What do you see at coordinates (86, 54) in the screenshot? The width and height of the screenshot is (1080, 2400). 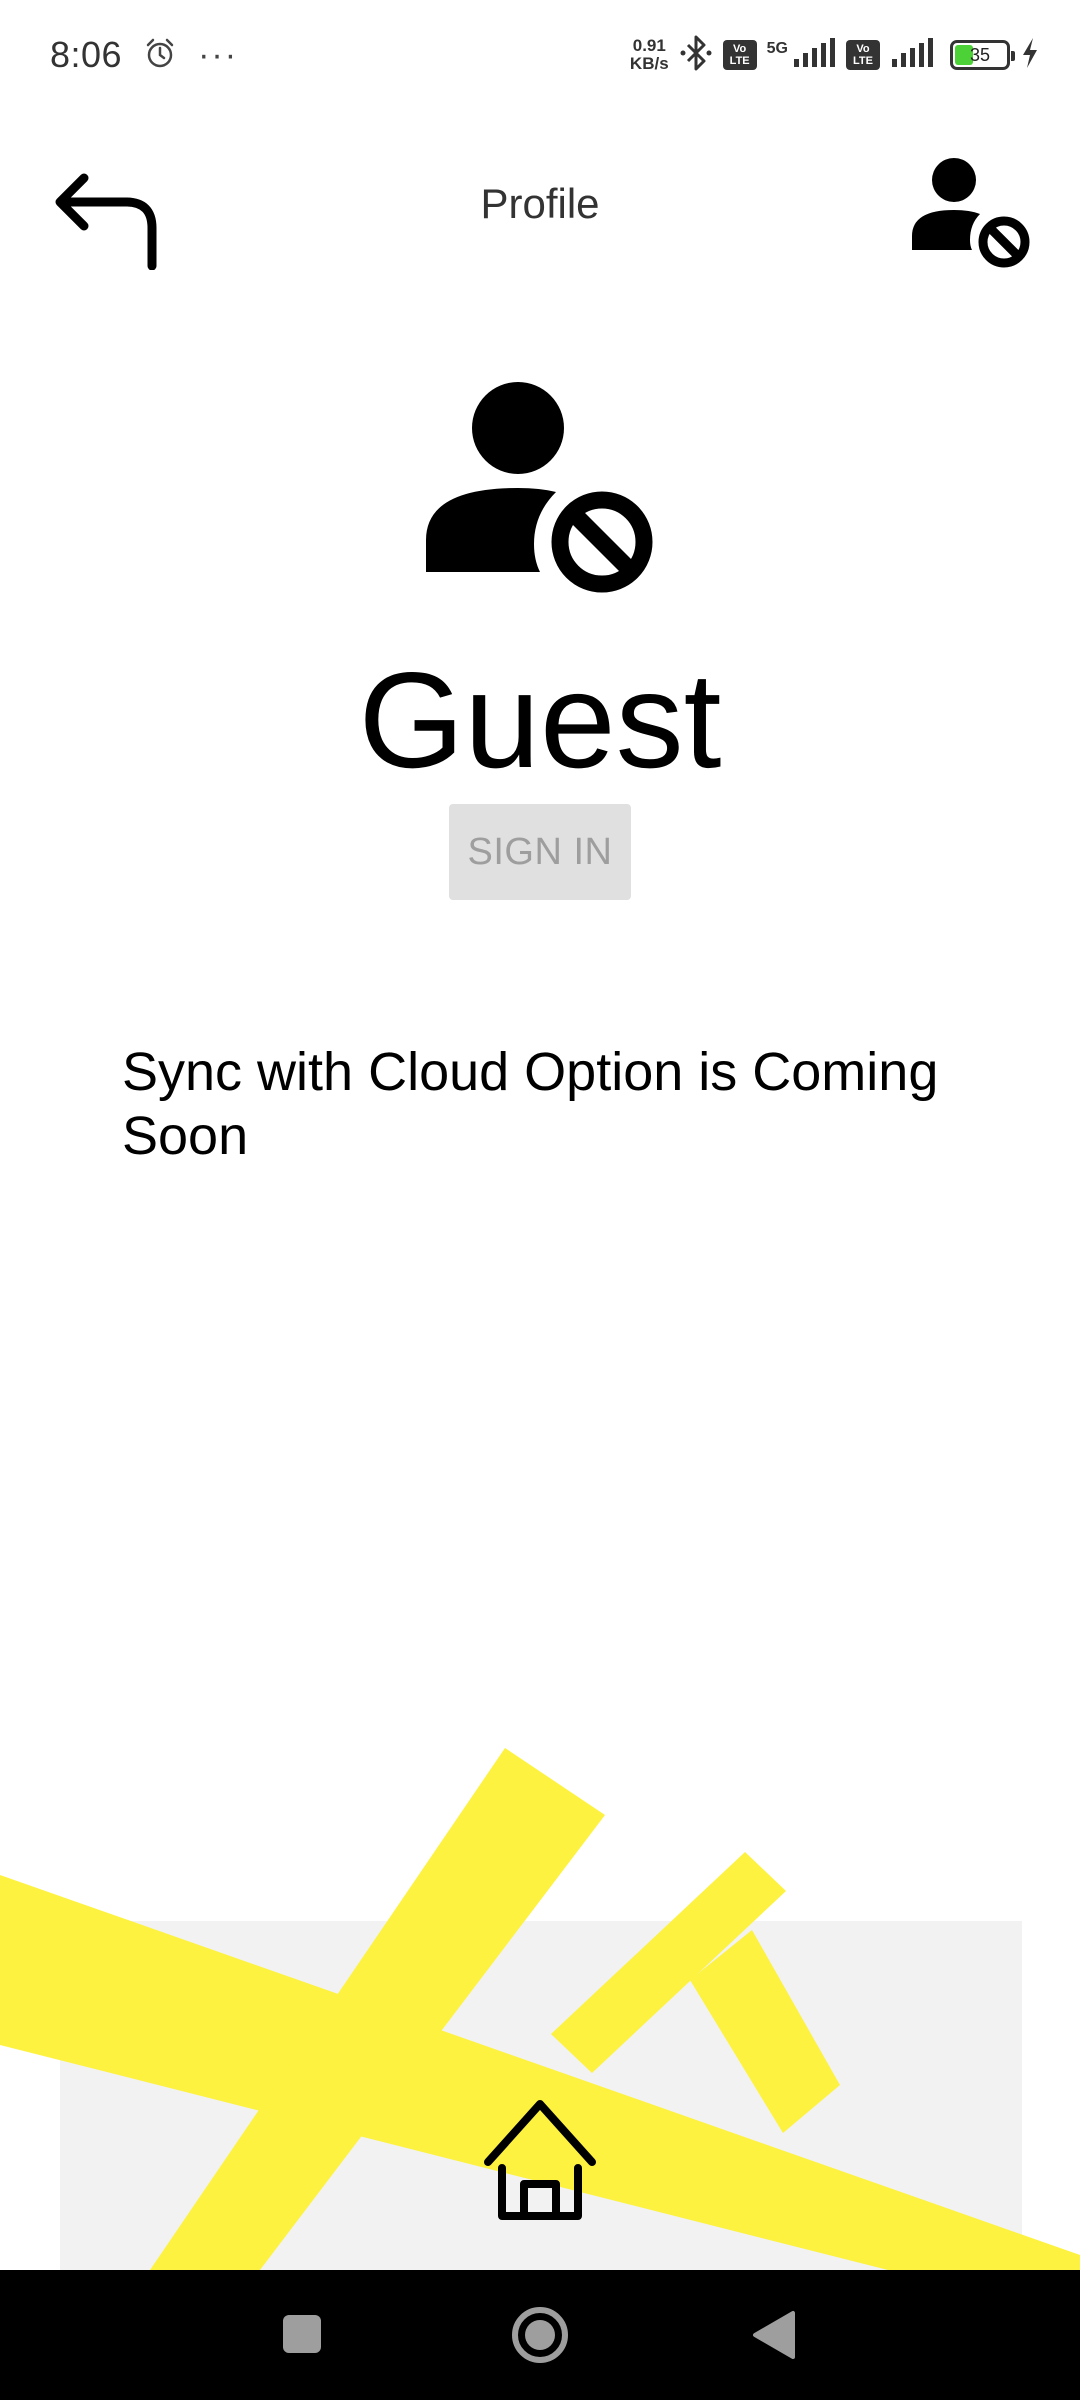 I see `status-time: 8:06` at bounding box center [86, 54].